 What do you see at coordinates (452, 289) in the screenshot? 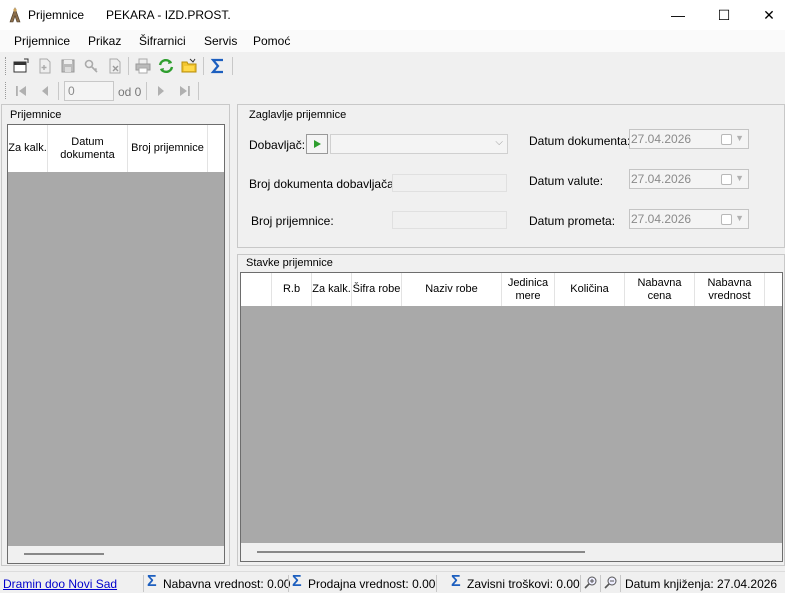
I see `column-header-naziv-robe: Naziv robe` at bounding box center [452, 289].